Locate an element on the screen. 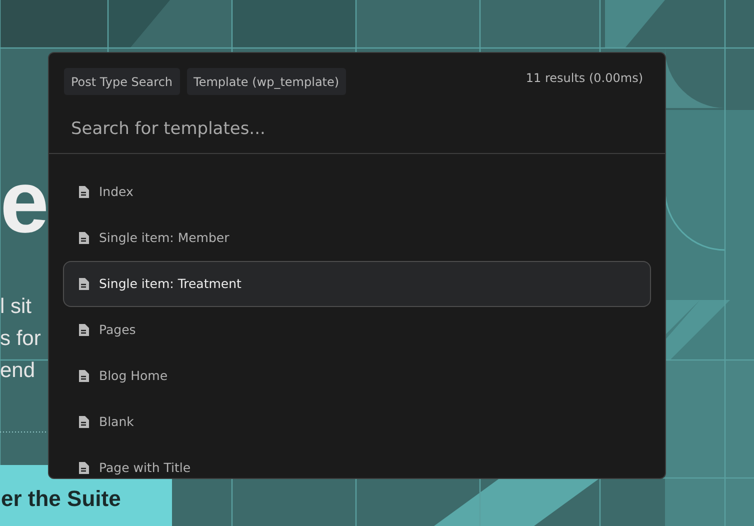  template-item: Blank is located at coordinates (357, 422).